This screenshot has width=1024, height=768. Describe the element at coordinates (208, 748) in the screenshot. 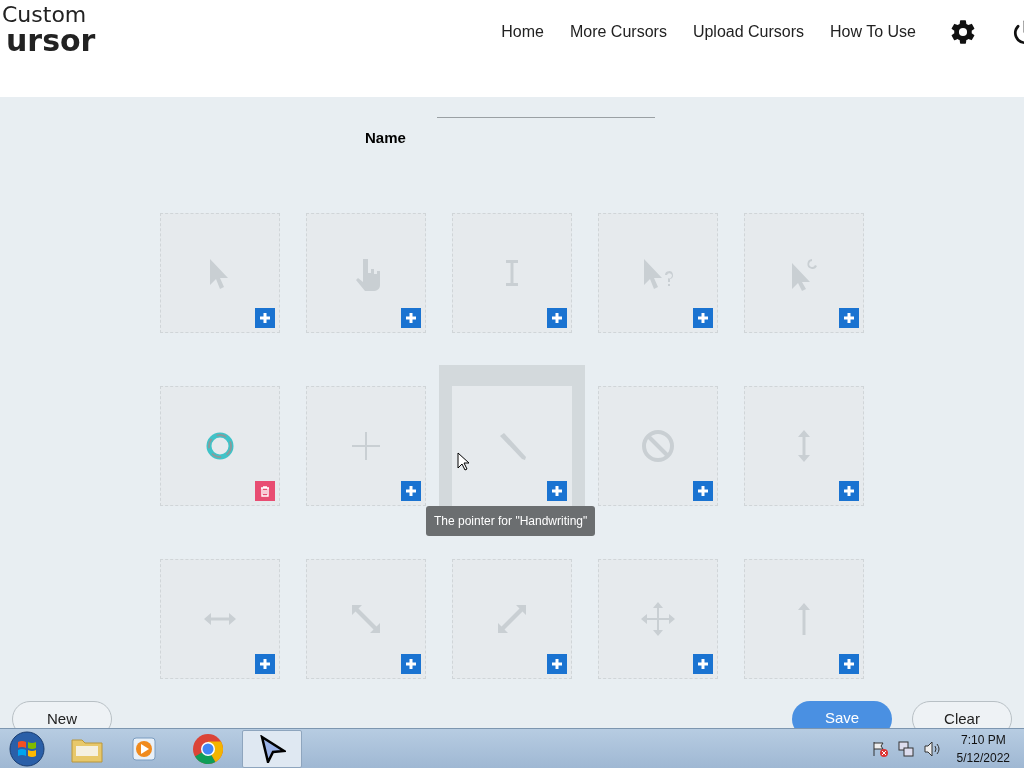

I see `chrome-icon` at that location.